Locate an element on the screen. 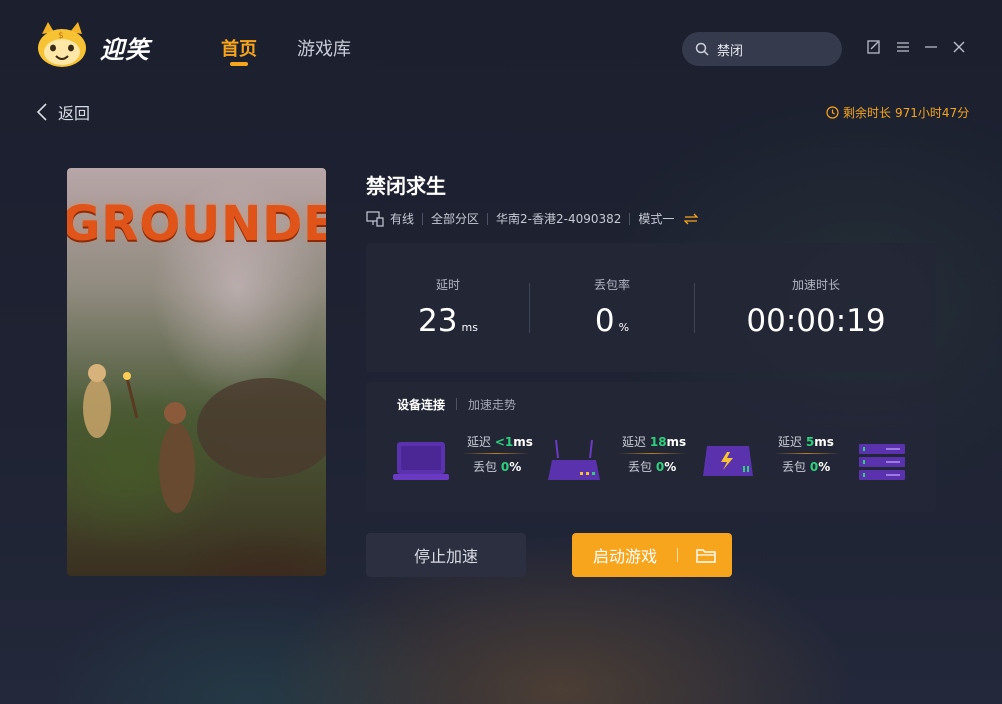  link3-latency: 延迟 5ms is located at coordinates (806, 442).